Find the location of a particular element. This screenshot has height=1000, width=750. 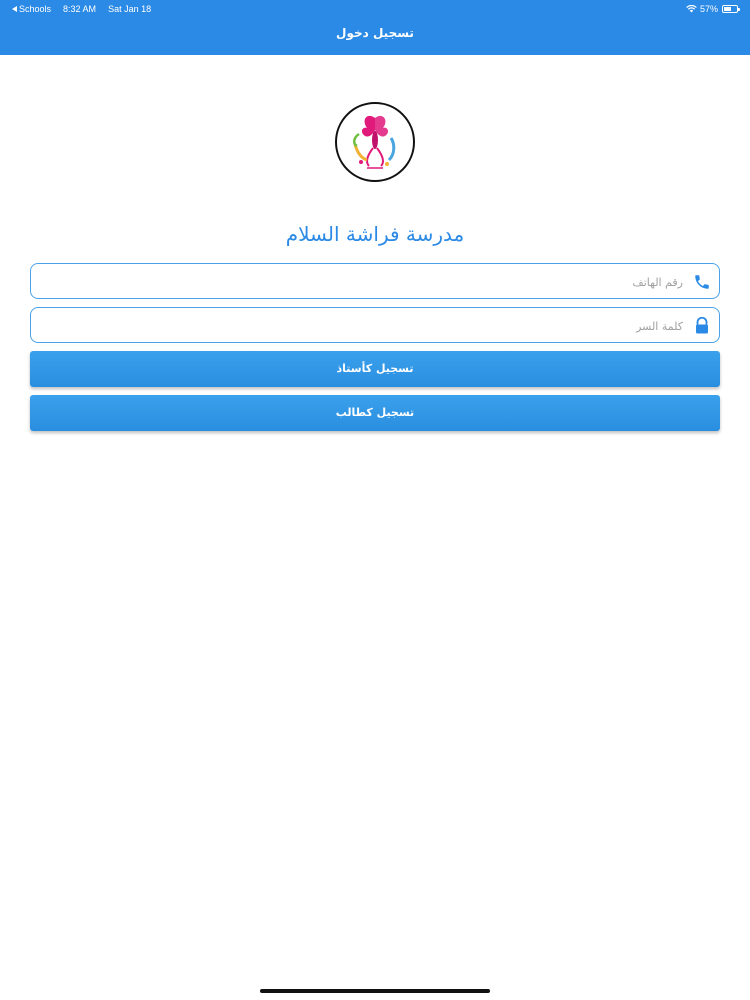

page-title: تسجيل دخول is located at coordinates (375, 33).